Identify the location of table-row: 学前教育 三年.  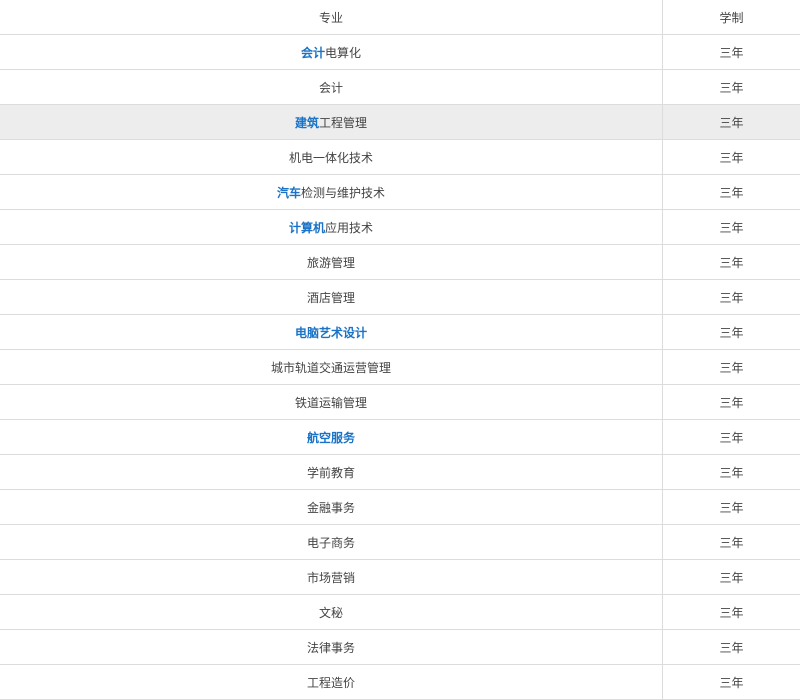
(400, 472).